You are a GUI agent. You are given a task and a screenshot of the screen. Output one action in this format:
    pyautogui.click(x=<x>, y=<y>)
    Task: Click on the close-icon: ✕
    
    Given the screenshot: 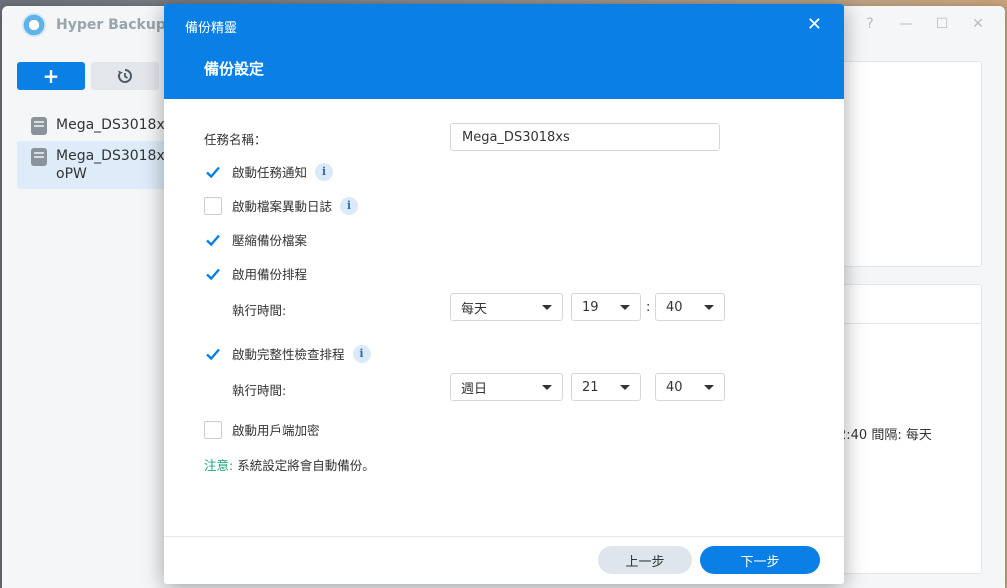 What is the action you would take?
    pyautogui.click(x=814, y=24)
    